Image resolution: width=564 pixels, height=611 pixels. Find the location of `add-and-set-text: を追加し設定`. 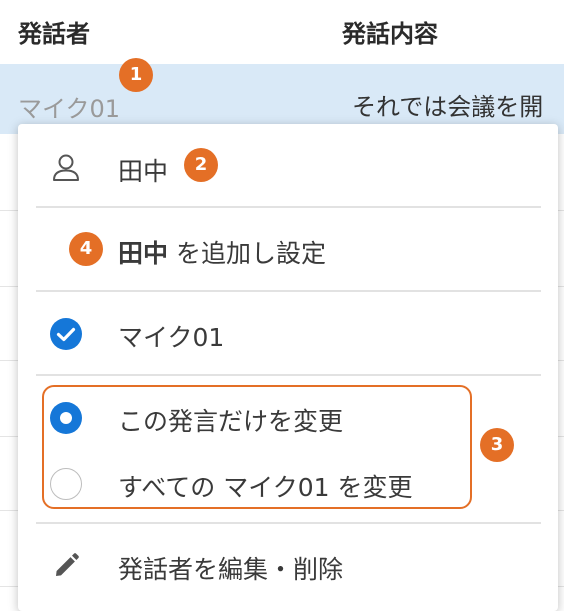

add-and-set-text: を追加し設定 is located at coordinates (247, 253).